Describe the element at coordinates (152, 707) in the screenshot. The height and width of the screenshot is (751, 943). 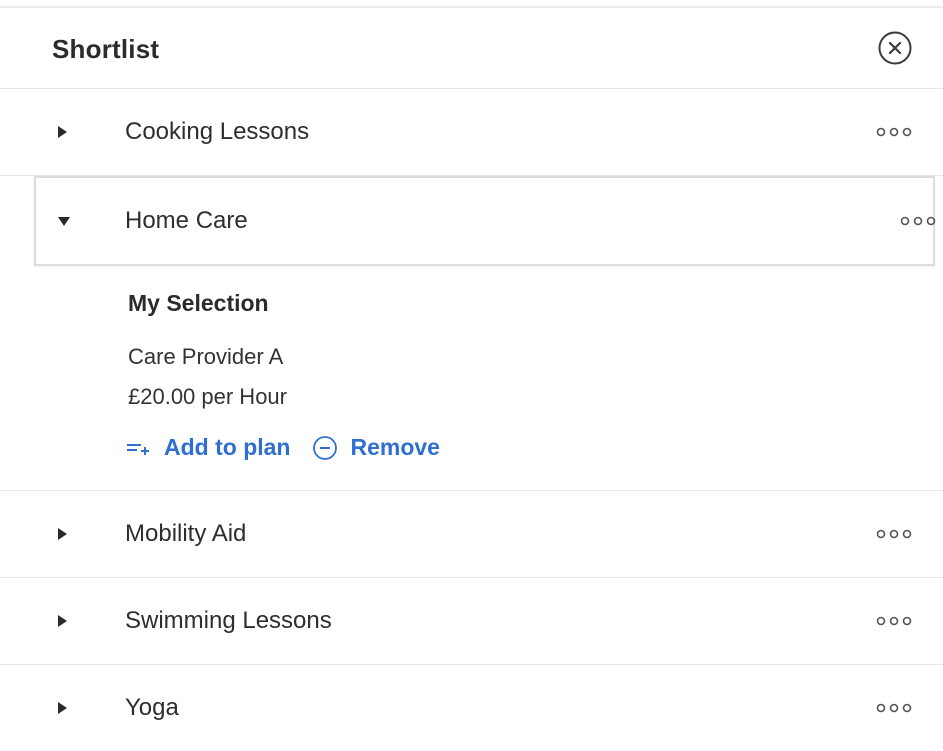
I see `list-item-label: Yoga` at that location.